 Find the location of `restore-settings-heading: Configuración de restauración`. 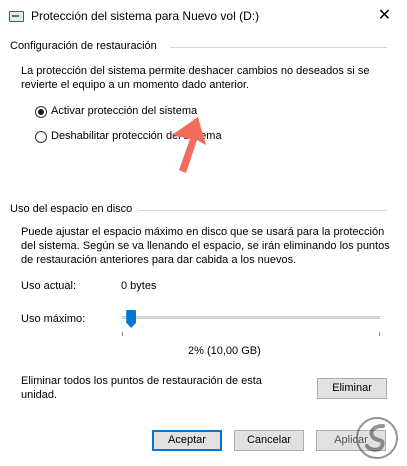

restore-settings-heading: Configuración de restauración is located at coordinates (83, 46).